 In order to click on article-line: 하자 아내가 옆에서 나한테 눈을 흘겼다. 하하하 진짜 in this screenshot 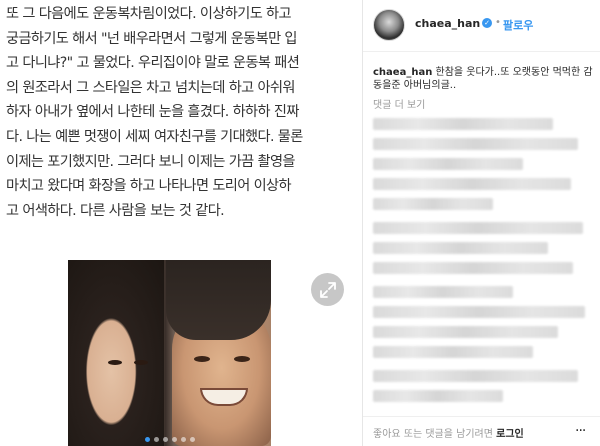, I will do `click(152, 112)`.